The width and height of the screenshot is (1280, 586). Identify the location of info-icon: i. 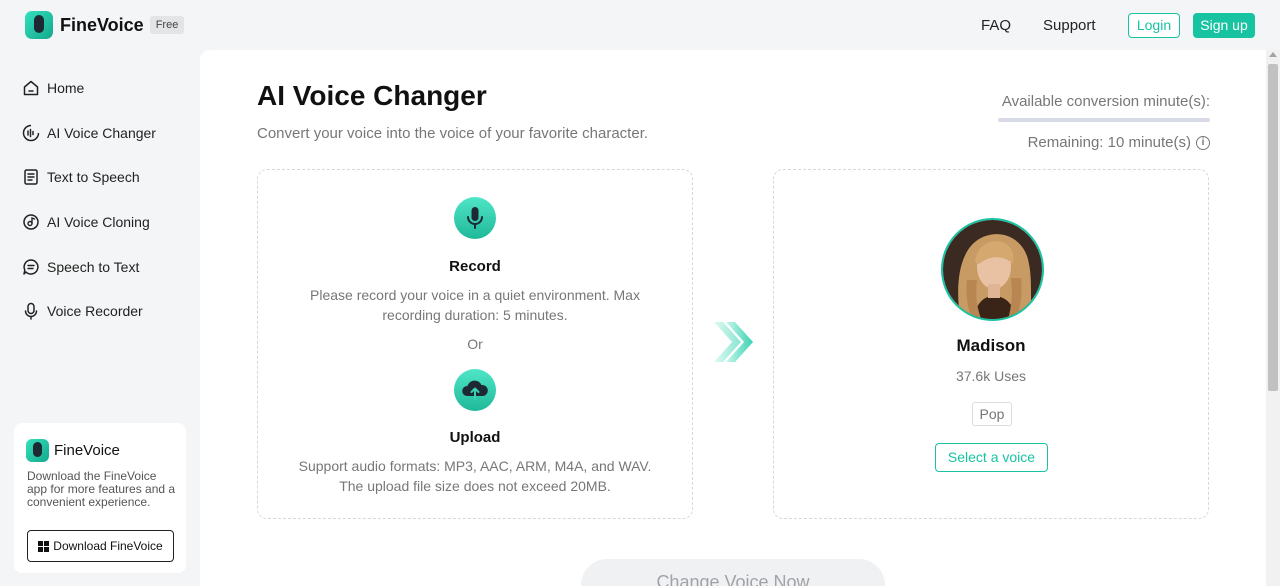
(1203, 142).